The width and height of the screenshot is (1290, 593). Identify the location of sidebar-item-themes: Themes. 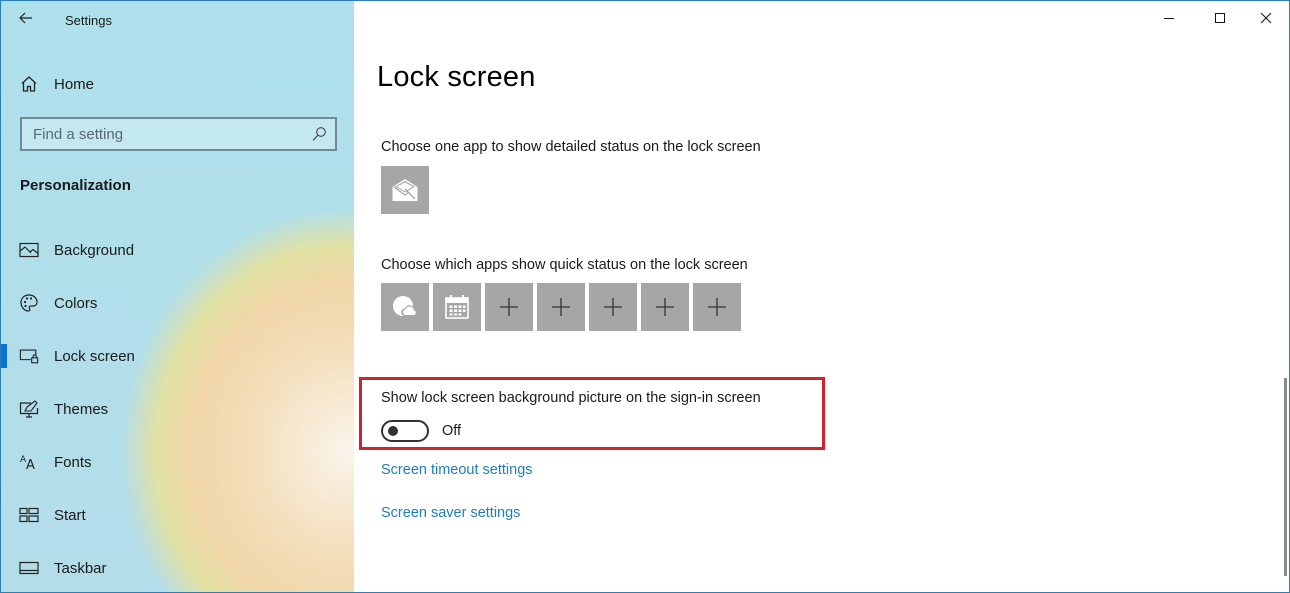
(177, 409).